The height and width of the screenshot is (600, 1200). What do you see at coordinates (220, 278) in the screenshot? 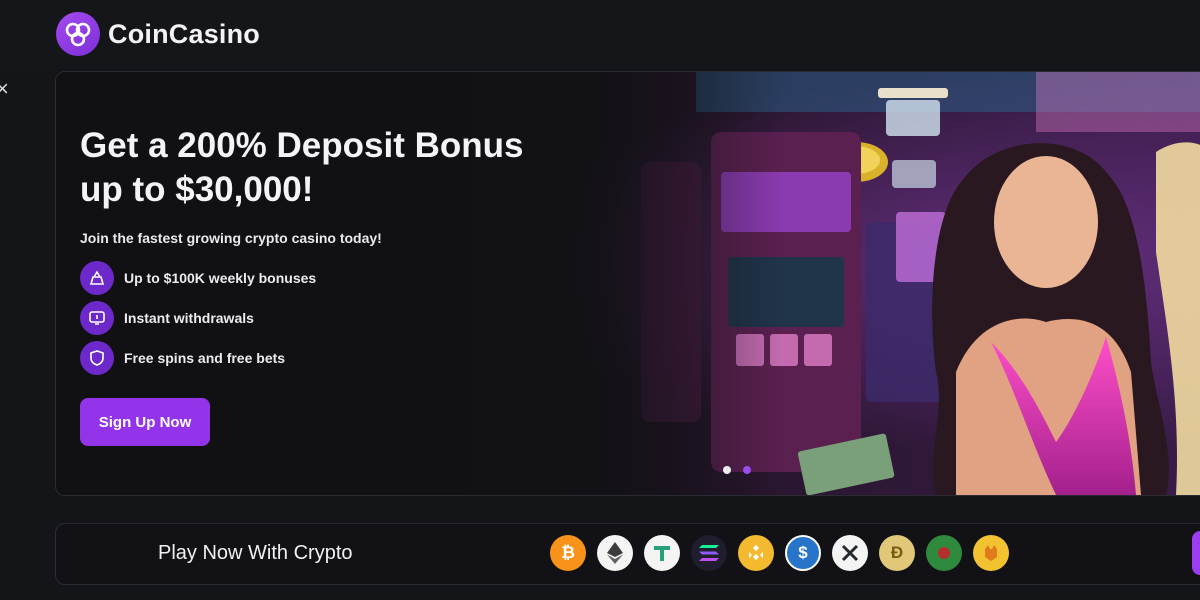
I see `feature-label: Up to $100K weekly bonuses` at bounding box center [220, 278].